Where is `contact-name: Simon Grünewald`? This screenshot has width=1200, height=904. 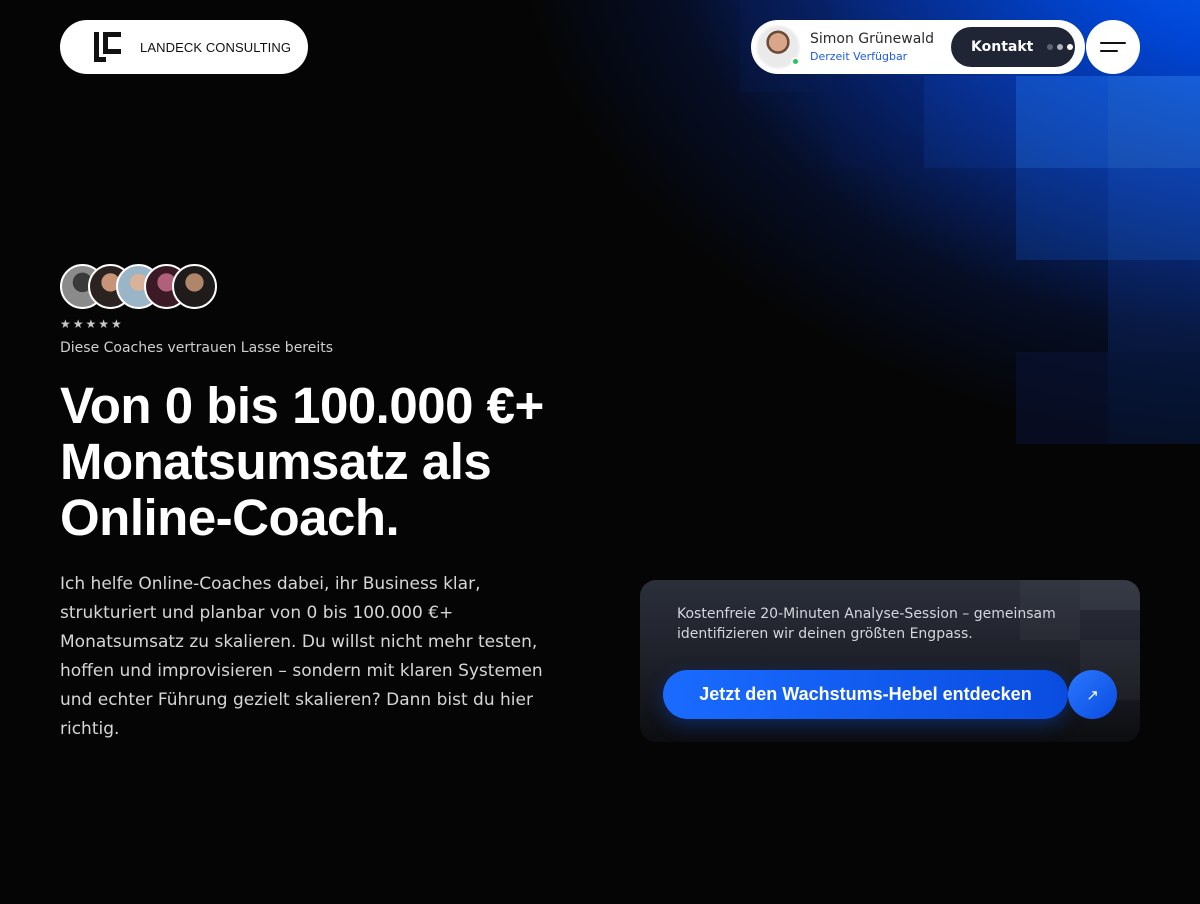 contact-name: Simon Grünewald is located at coordinates (872, 38).